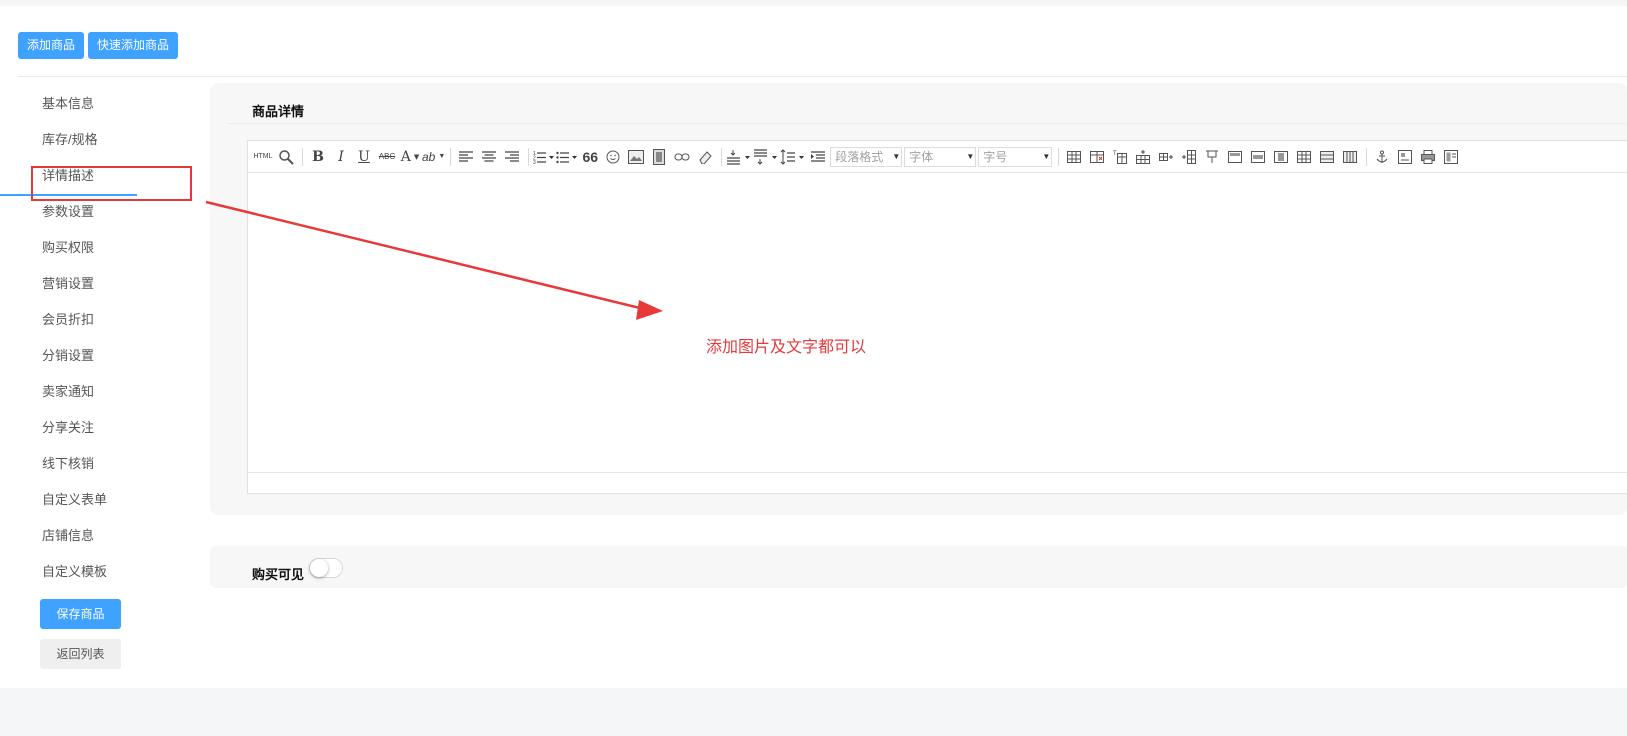 The image size is (1627, 736). What do you see at coordinates (1235, 157) in the screenshot?
I see `merge-cells-icon` at bounding box center [1235, 157].